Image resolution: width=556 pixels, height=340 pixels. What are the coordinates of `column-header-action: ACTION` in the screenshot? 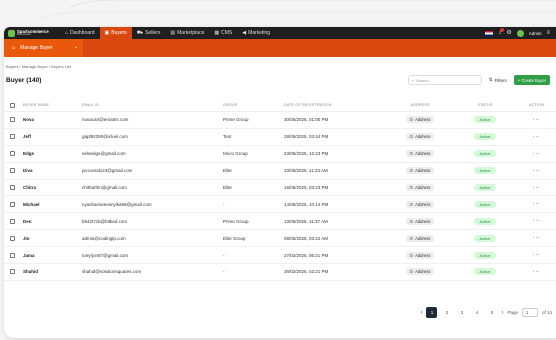 It's located at (536, 105).